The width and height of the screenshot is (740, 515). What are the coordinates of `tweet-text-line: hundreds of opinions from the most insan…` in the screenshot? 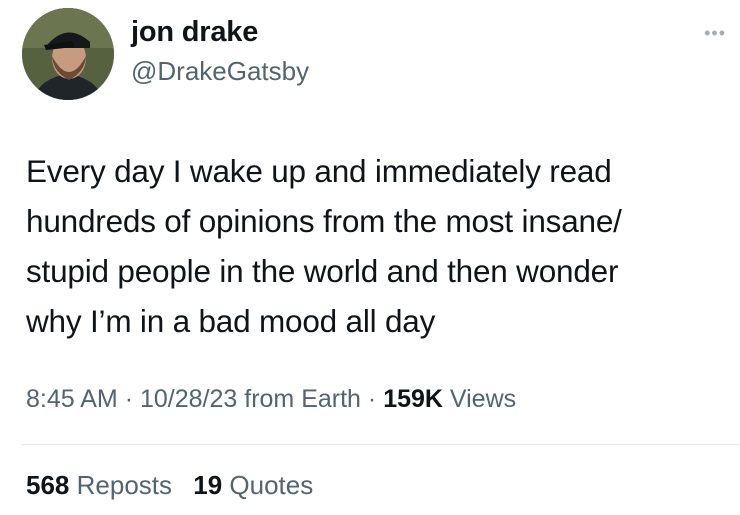 It's located at (324, 221).